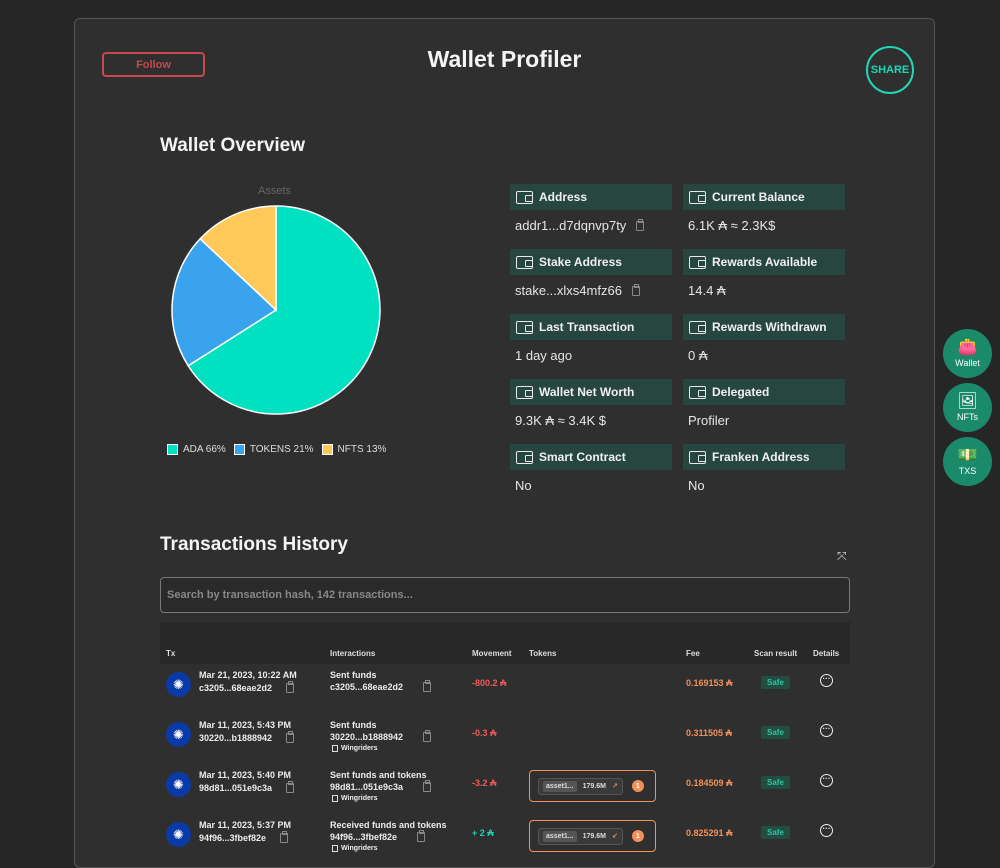 Image resolution: width=1000 pixels, height=868 pixels. What do you see at coordinates (587, 327) in the screenshot?
I see `info-label: Last Transaction` at bounding box center [587, 327].